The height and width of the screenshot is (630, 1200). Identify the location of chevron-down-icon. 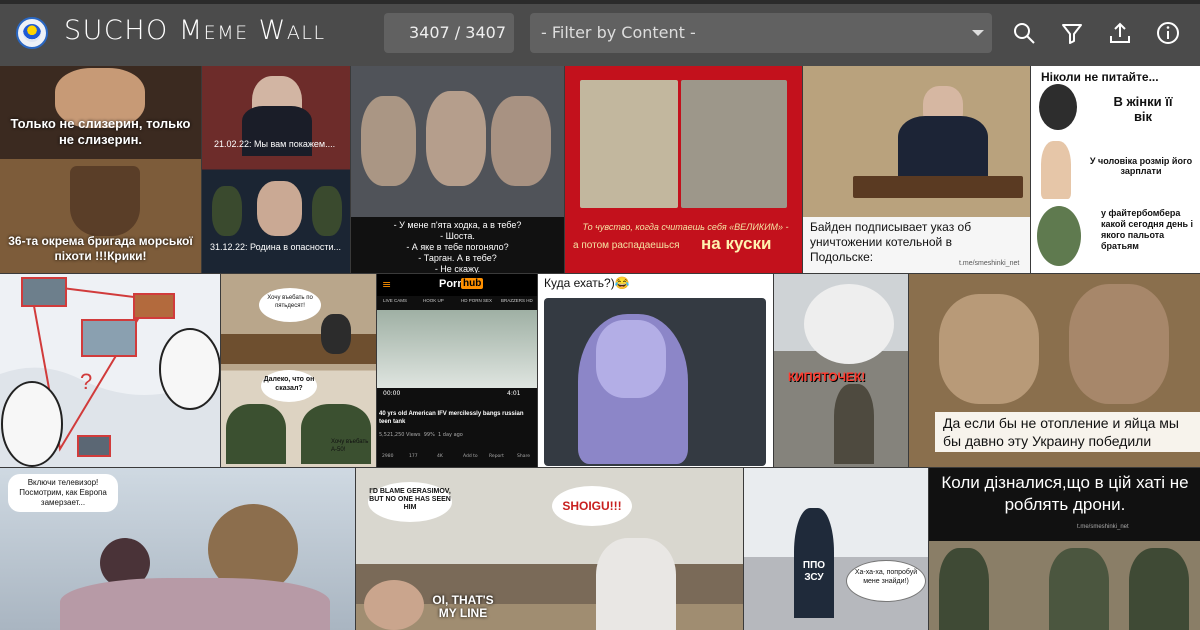
(978, 33).